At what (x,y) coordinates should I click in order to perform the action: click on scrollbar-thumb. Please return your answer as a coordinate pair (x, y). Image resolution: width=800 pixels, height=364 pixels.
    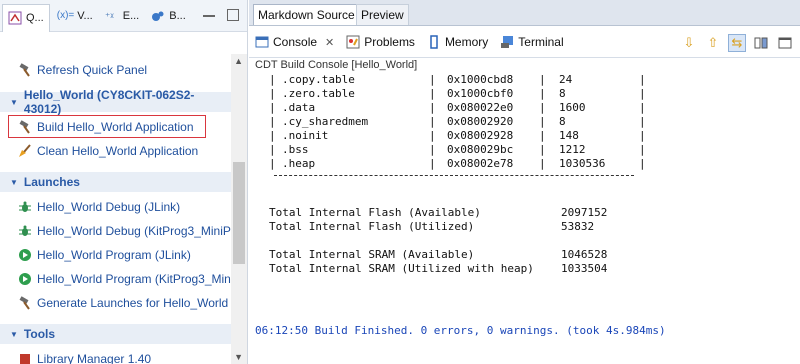
    Looking at the image, I should click on (239, 213).